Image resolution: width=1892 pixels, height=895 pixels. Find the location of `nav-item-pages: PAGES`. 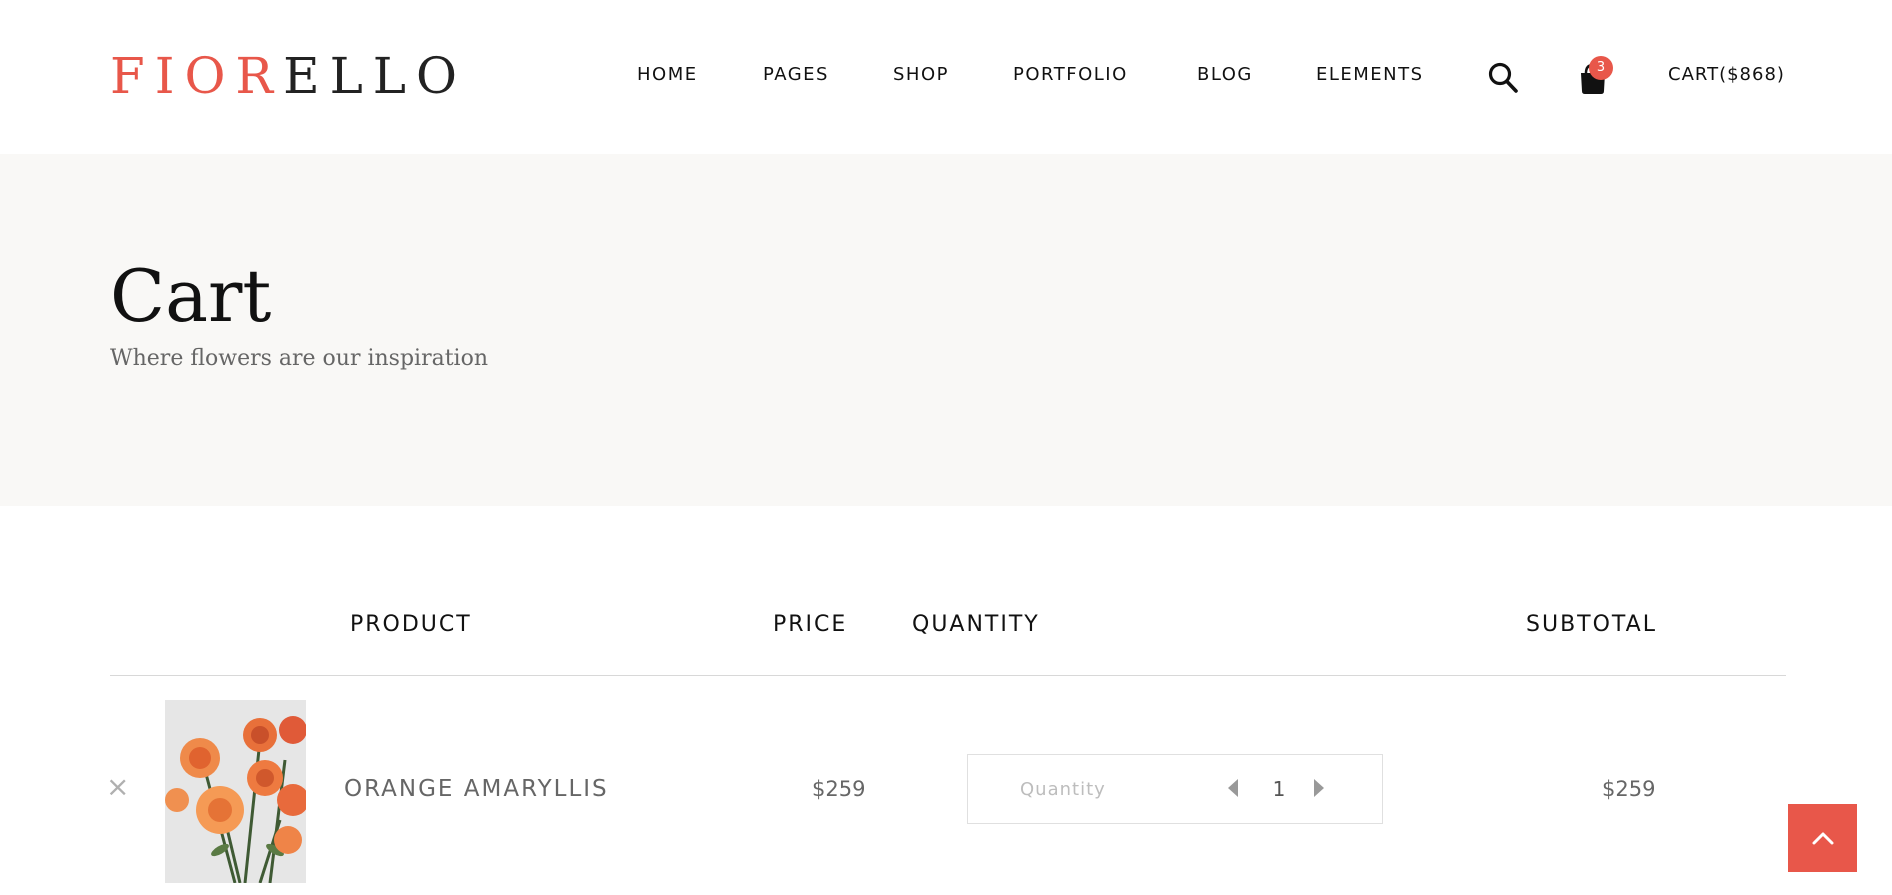

nav-item-pages: PAGES is located at coordinates (796, 74).